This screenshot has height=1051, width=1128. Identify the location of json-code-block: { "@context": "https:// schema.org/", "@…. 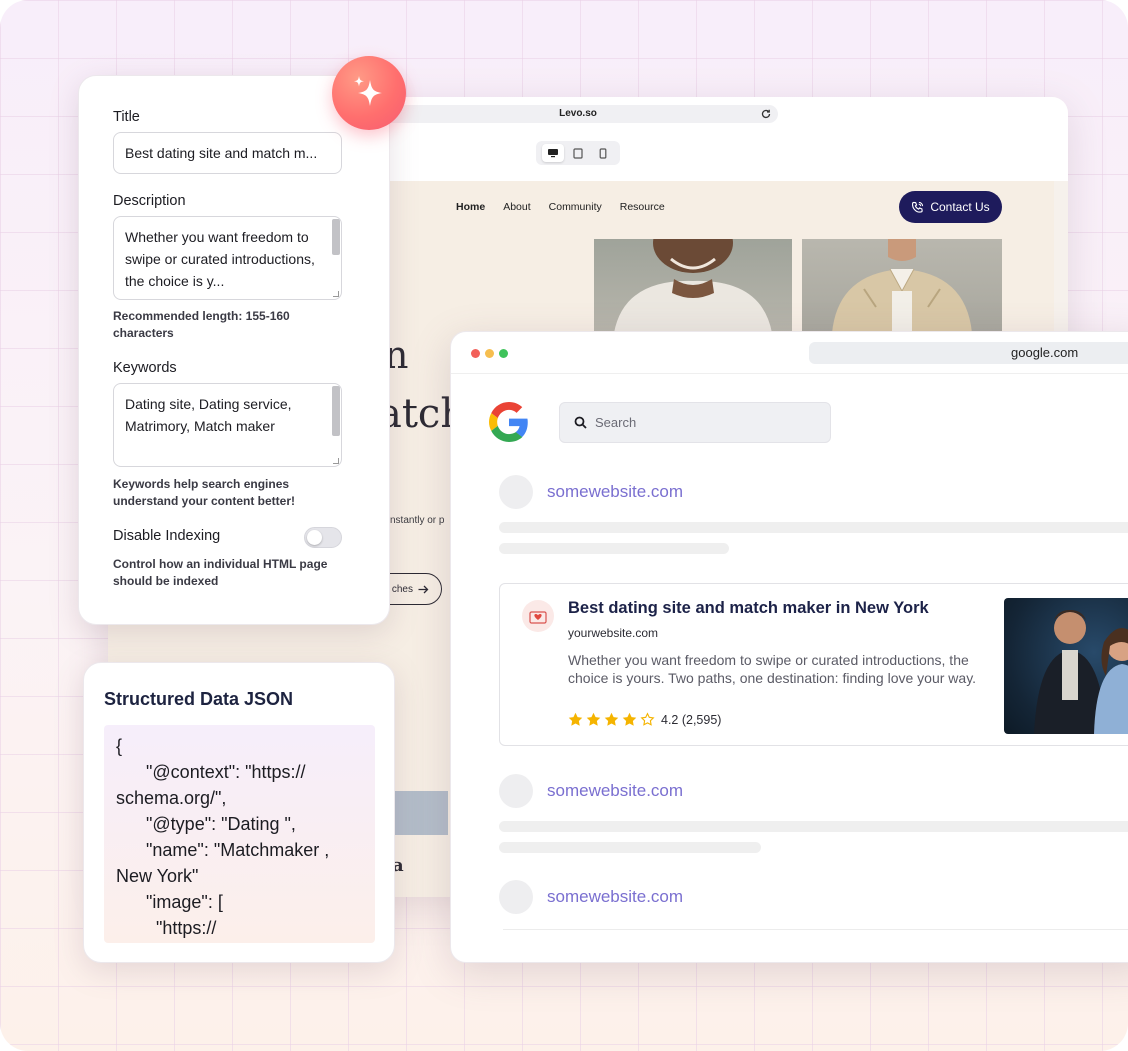
(239, 834).